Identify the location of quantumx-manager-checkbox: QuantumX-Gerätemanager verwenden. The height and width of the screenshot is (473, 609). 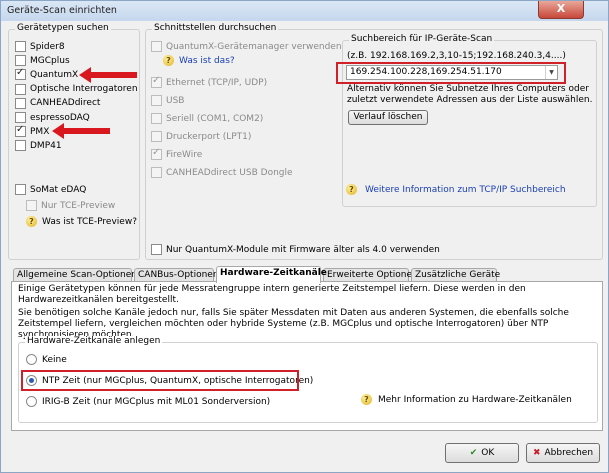
(246, 46).